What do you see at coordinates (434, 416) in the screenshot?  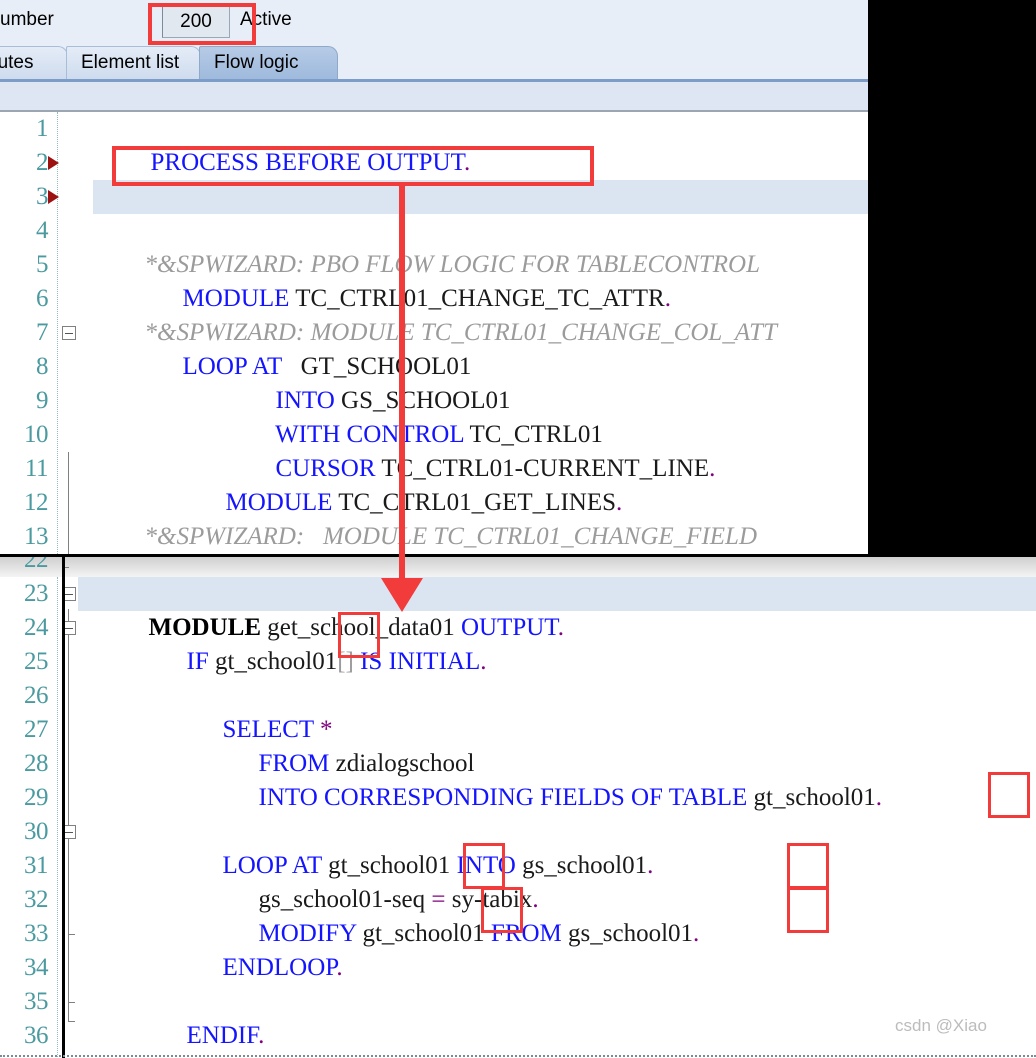 I see `code-line: 9 WITH CONTROL TC_CTRL01` at bounding box center [434, 416].